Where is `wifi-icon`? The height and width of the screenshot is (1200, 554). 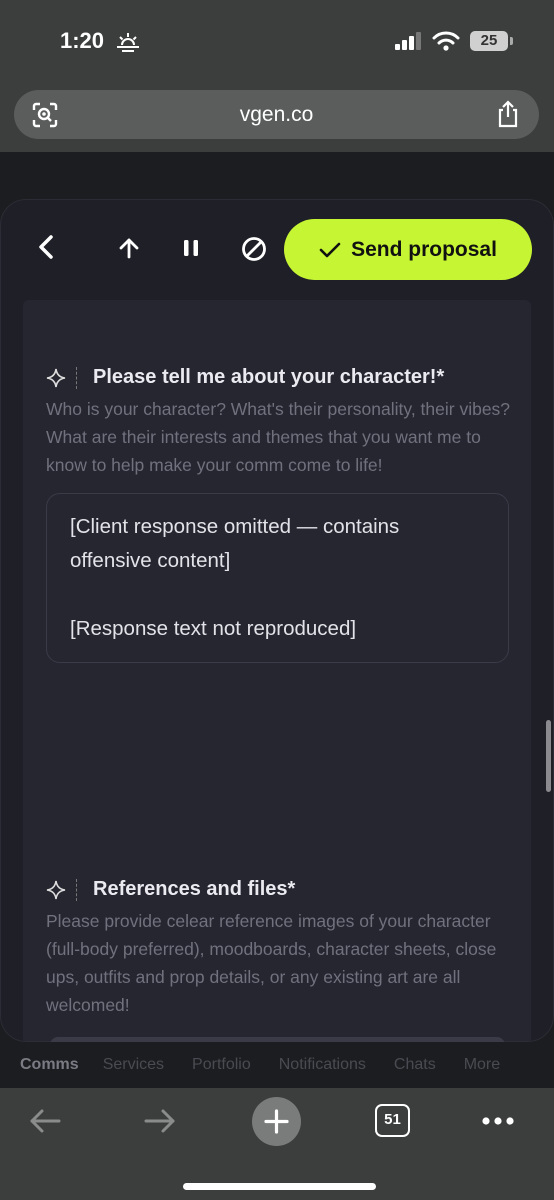
wifi-icon is located at coordinates (446, 41).